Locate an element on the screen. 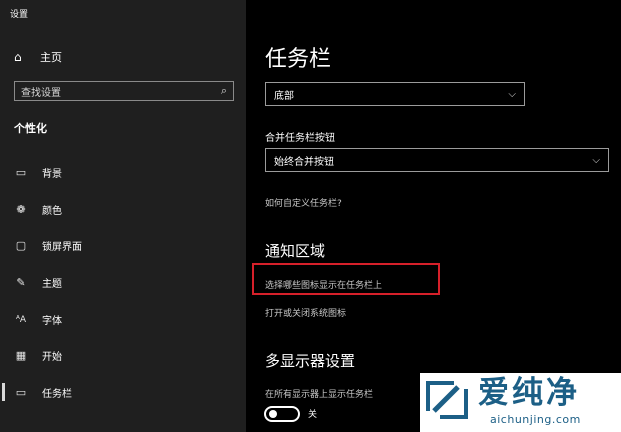  sidebar-item-label: 主题 is located at coordinates (52, 284).